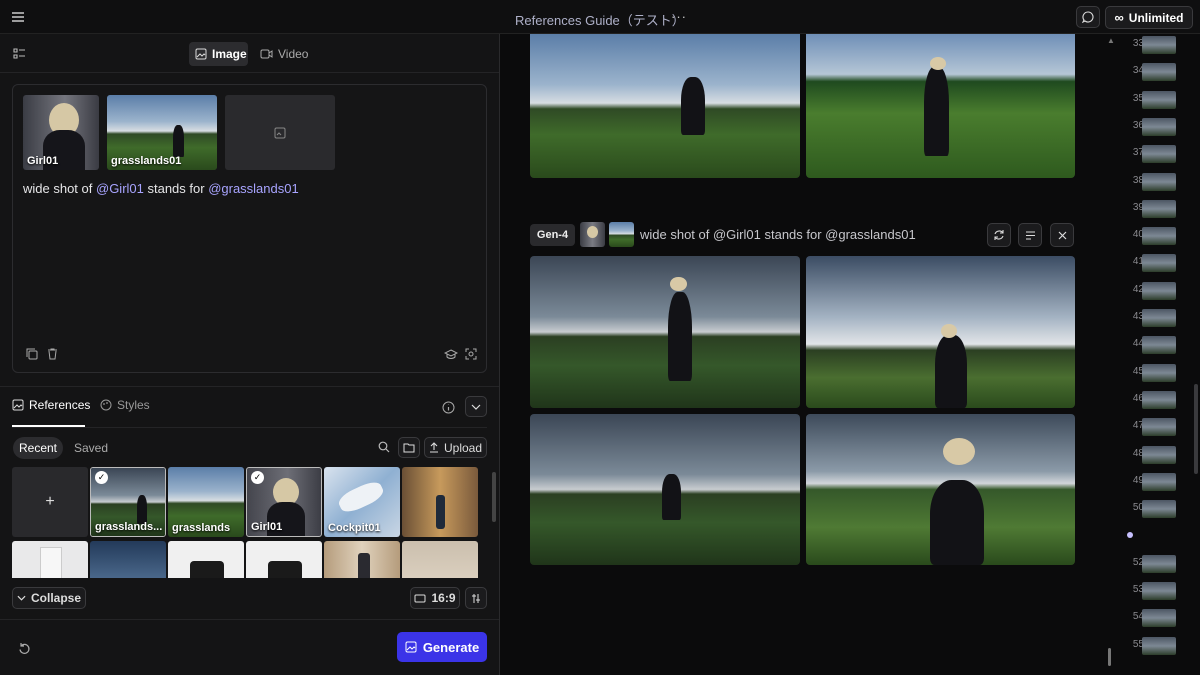  What do you see at coordinates (253, 188) in the screenshot?
I see `mention-grasslands01: @grasslands01` at bounding box center [253, 188].